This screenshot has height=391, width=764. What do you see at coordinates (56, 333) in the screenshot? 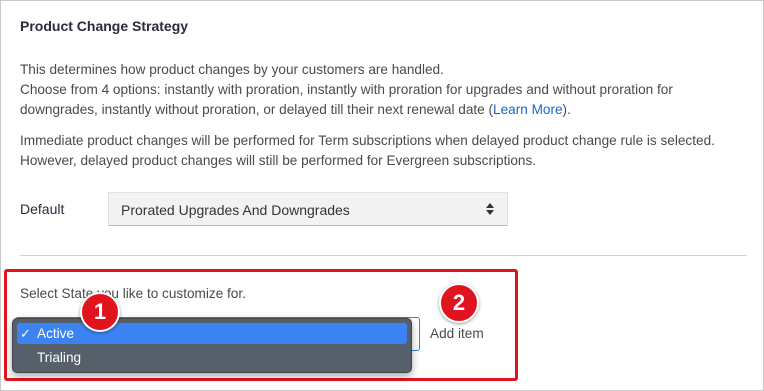
I see `option-label: Active` at bounding box center [56, 333].